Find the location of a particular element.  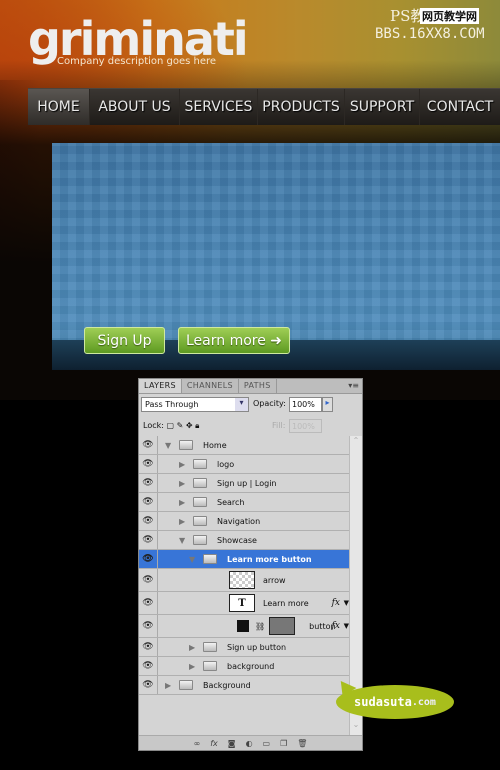

layer-name: Showcase is located at coordinates (237, 540).